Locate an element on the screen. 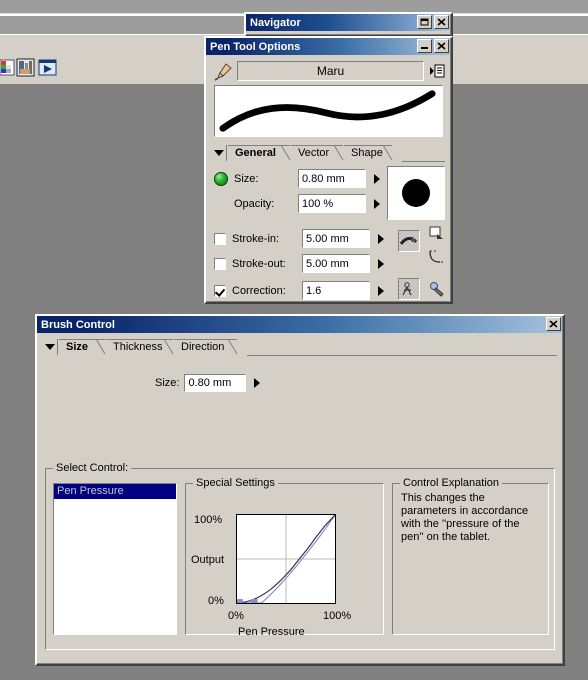 Image resolution: width=588 pixels, height=680 pixels. brush-angle-icon is located at coordinates (409, 289).